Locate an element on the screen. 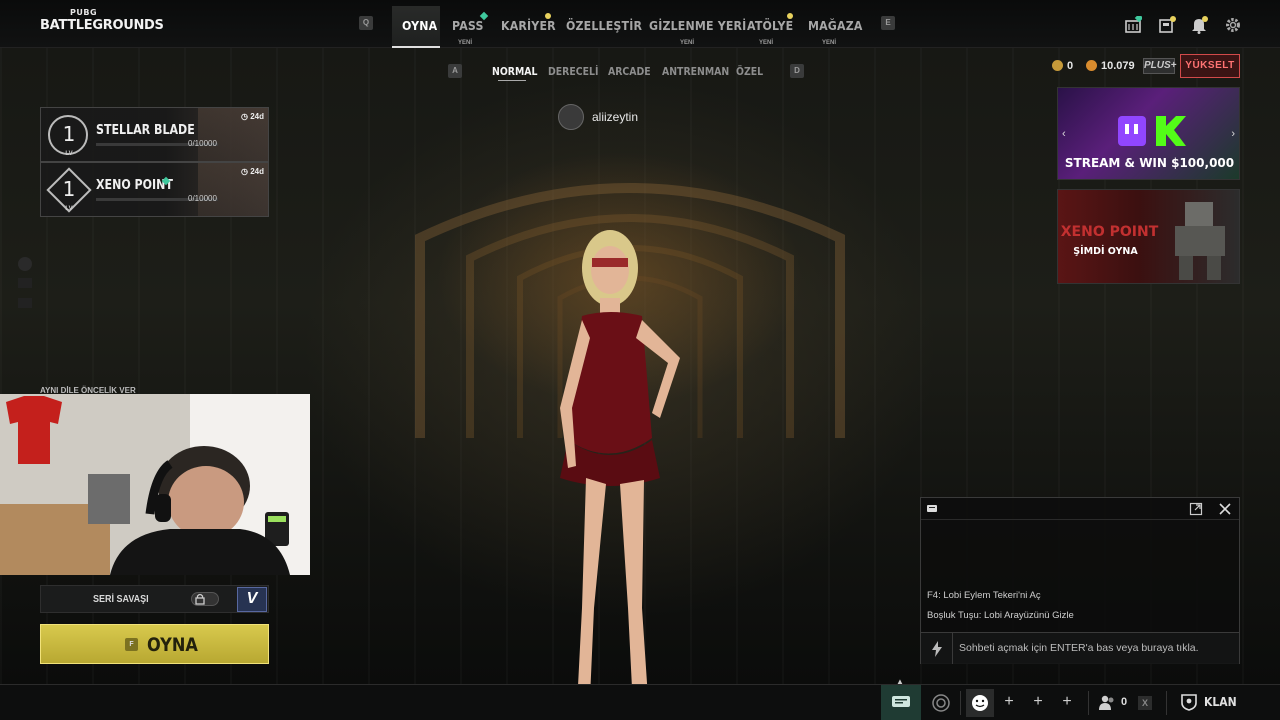 This screenshot has height=720, width=1280. promo-stream-win-banner: ‹ › STREAM & WIN $100,000 is located at coordinates (1148, 133).